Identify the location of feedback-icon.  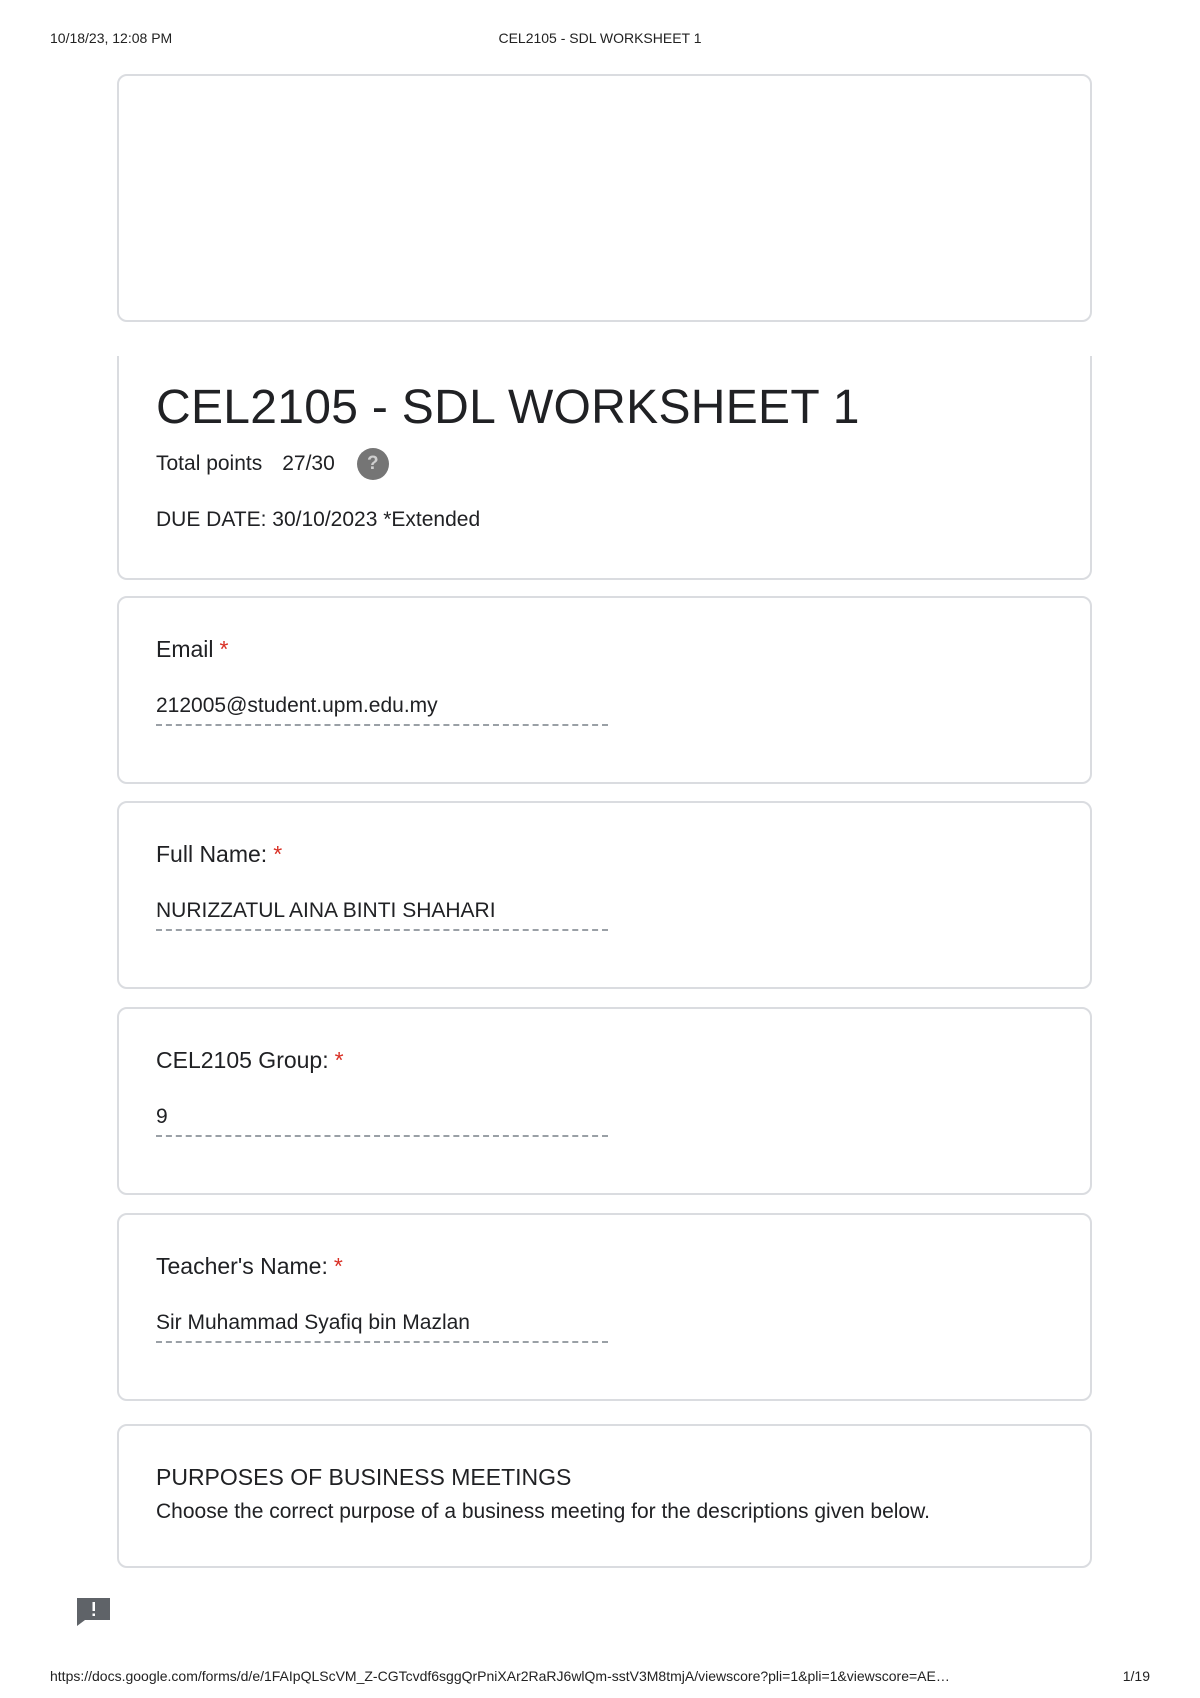
(93, 1612).